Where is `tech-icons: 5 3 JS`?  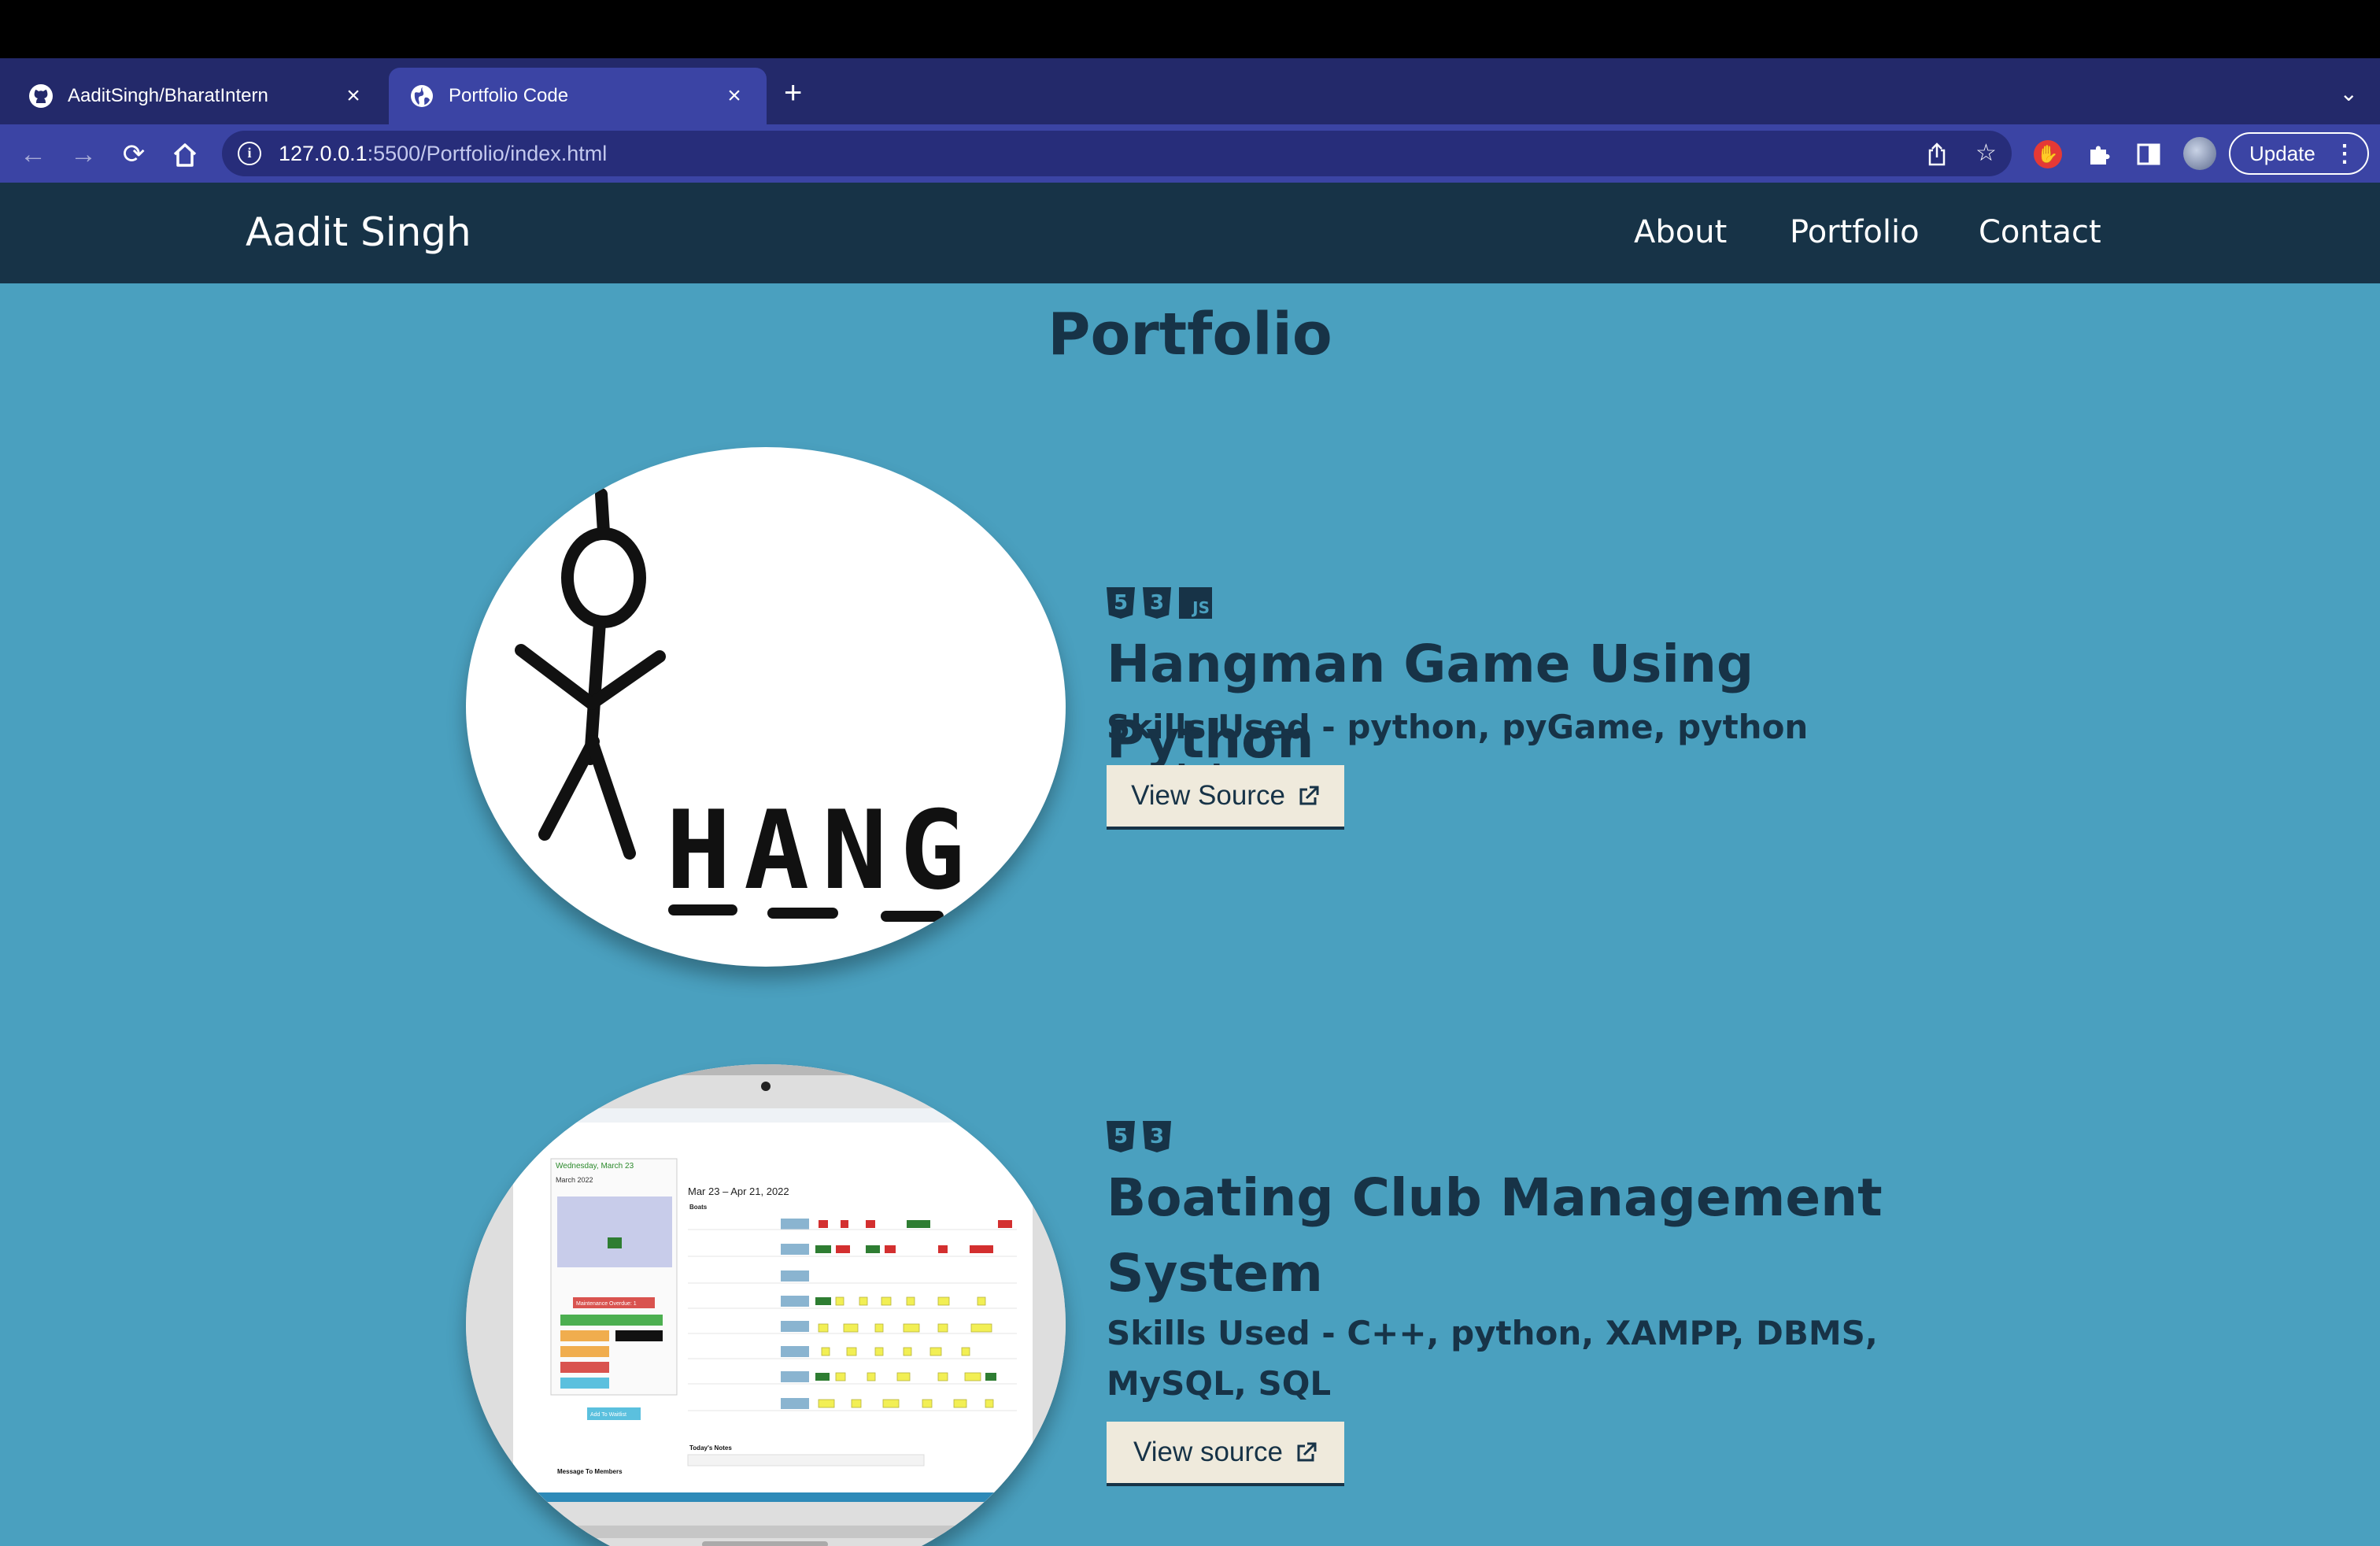 tech-icons: 5 3 JS is located at coordinates (1159, 603).